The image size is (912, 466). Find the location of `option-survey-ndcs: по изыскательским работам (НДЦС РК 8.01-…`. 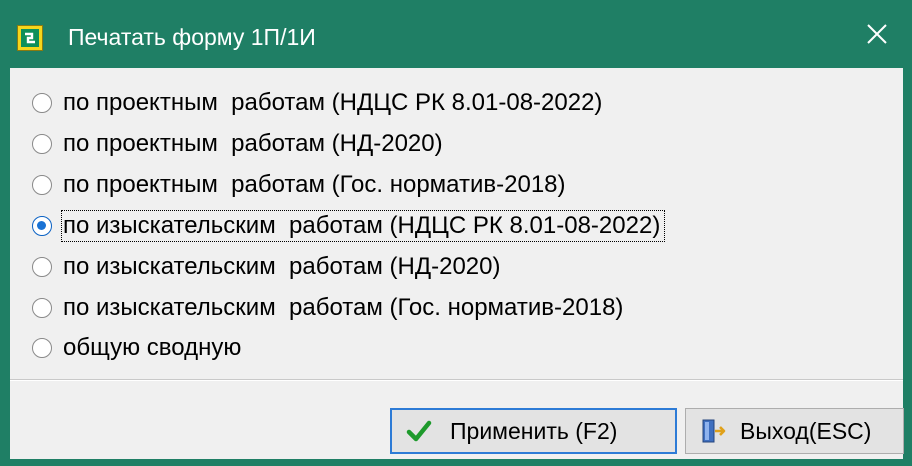

option-survey-ndcs: по изыскательским работам (НДЦС РК 8.01-… is located at coordinates (349, 226).